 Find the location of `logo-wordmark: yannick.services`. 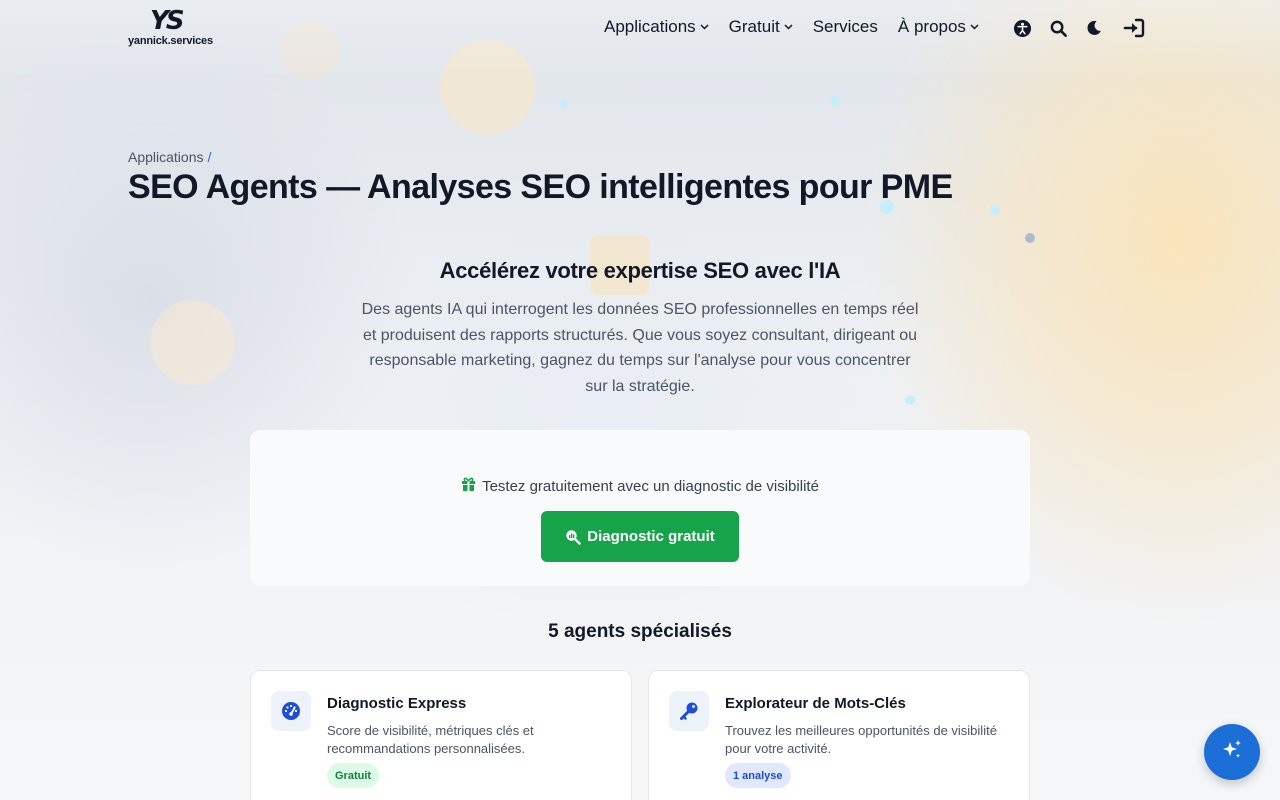

logo-wordmark: yannick.services is located at coordinates (170, 41).